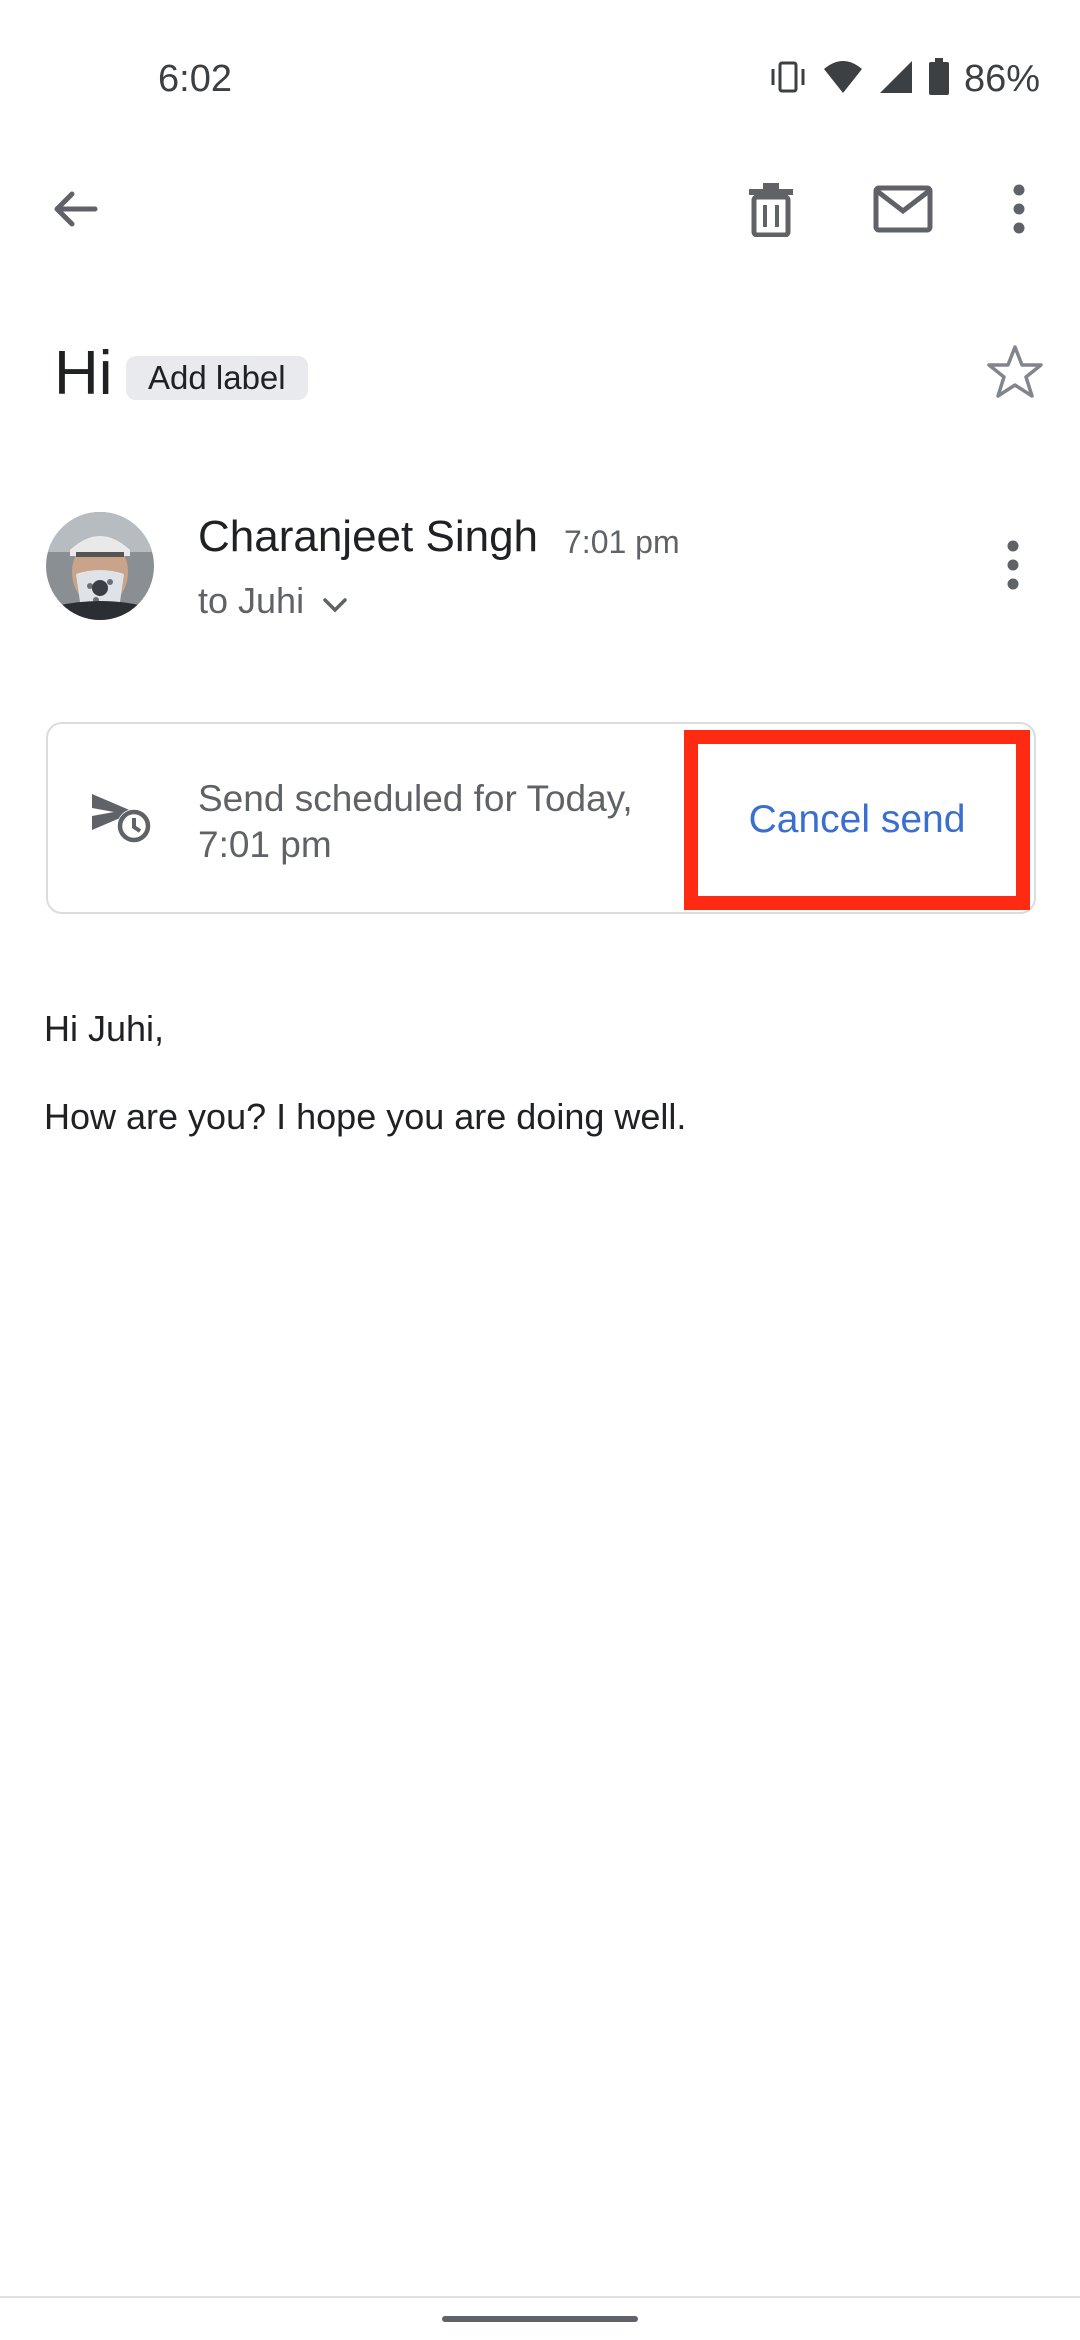 This screenshot has height=2340, width=1080. What do you see at coordinates (195, 79) in the screenshot?
I see `status-time: 6:02` at bounding box center [195, 79].